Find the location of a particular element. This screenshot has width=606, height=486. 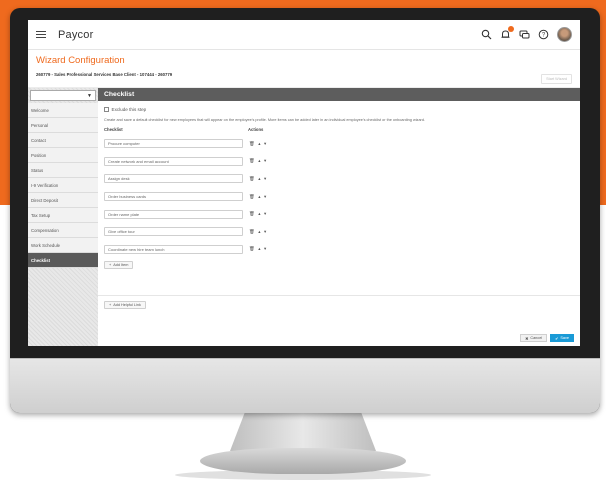

sidebar-item-direct-deposit: Direct Deposit is located at coordinates (63, 200).